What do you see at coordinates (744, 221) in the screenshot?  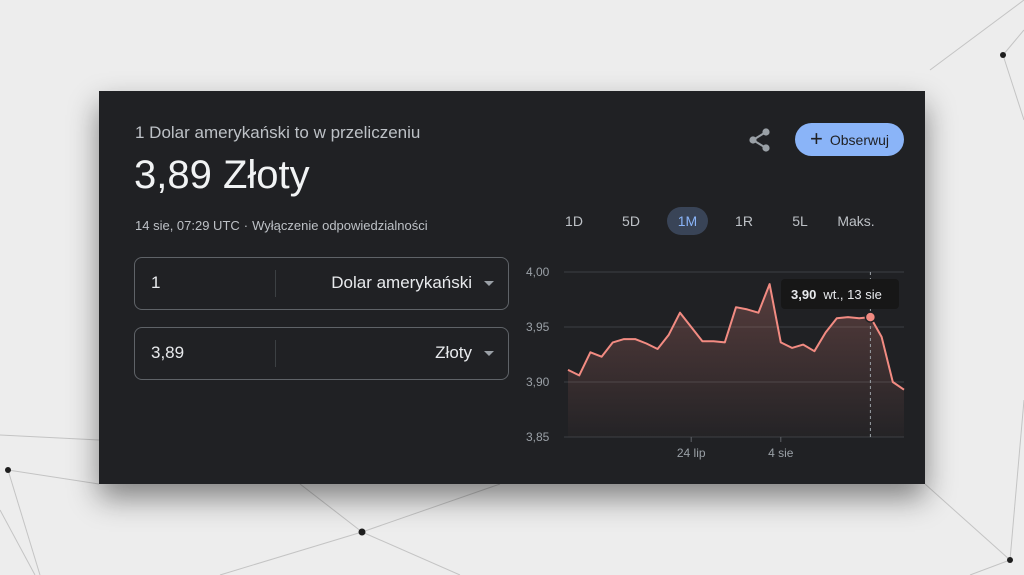 I see `tab-1r: 1R` at bounding box center [744, 221].